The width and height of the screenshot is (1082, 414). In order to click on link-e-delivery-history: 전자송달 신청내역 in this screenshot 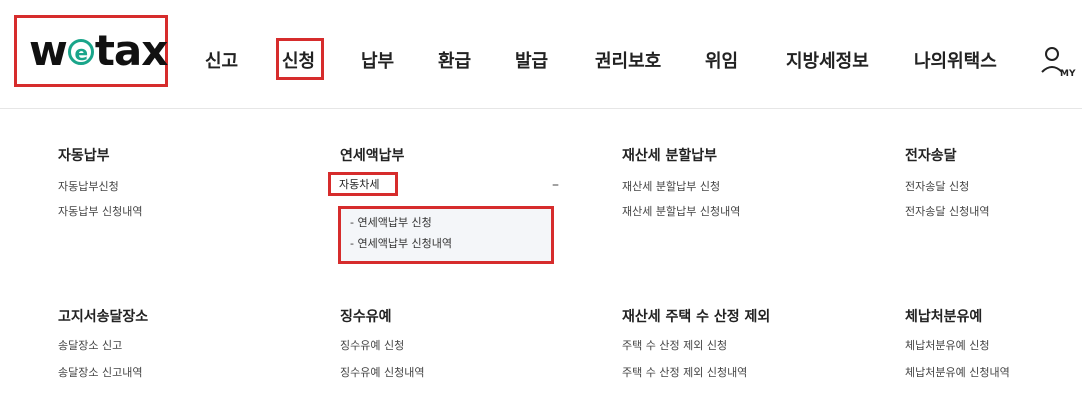, I will do `click(947, 212)`.